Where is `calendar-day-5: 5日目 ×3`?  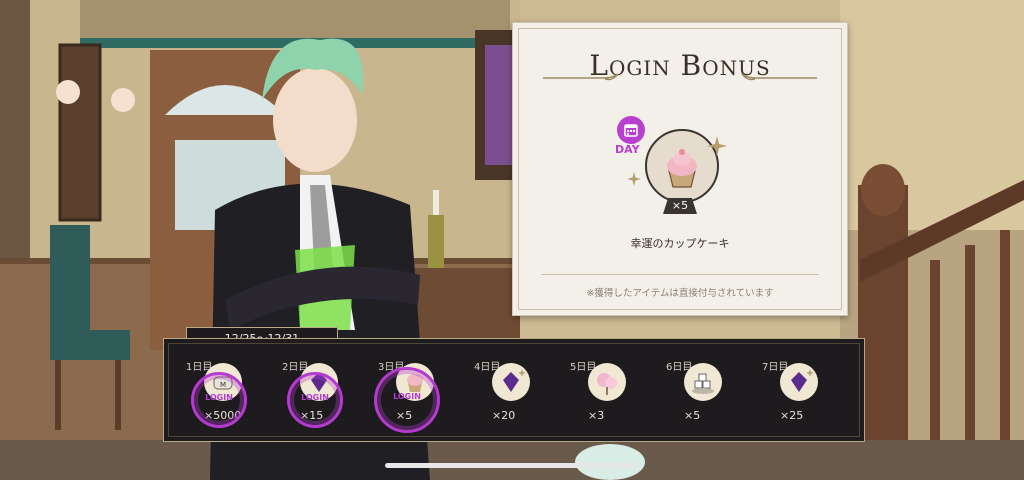 calendar-day-5: 5日目 ×3 is located at coordinates (596, 389).